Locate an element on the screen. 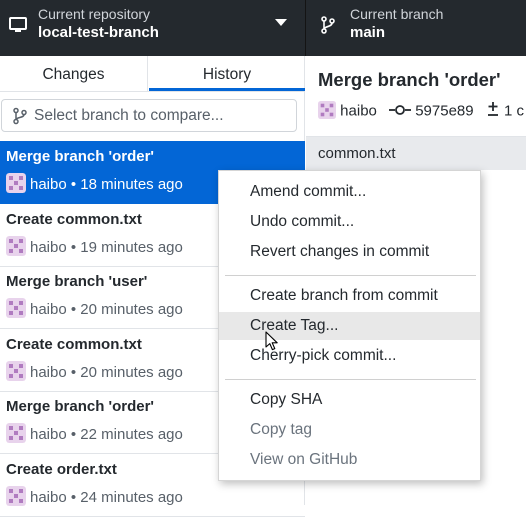  tab-bar: Changes History is located at coordinates (152, 74).